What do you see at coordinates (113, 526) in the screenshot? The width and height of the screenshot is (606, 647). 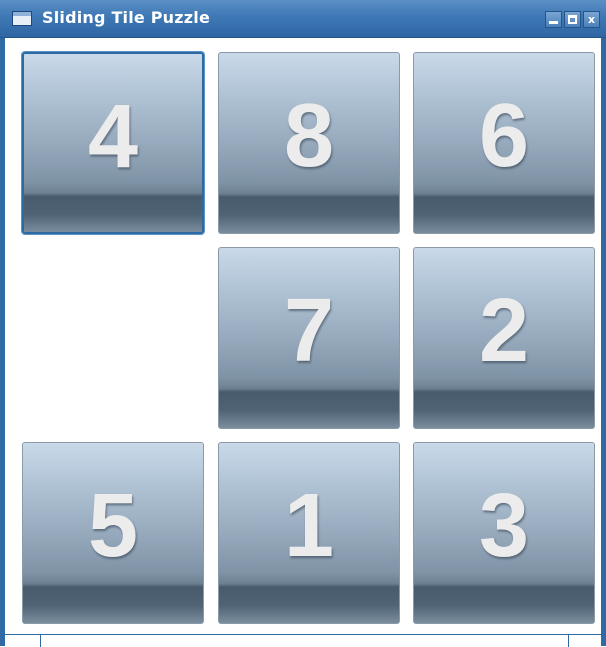 I see `tile-number: 5` at bounding box center [113, 526].